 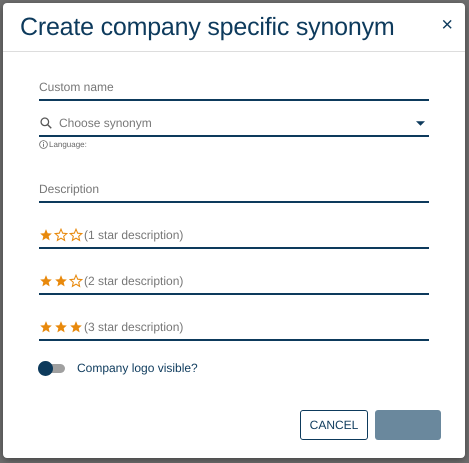 I want to click on rating-description-field: (2 star description), so click(x=256, y=281).